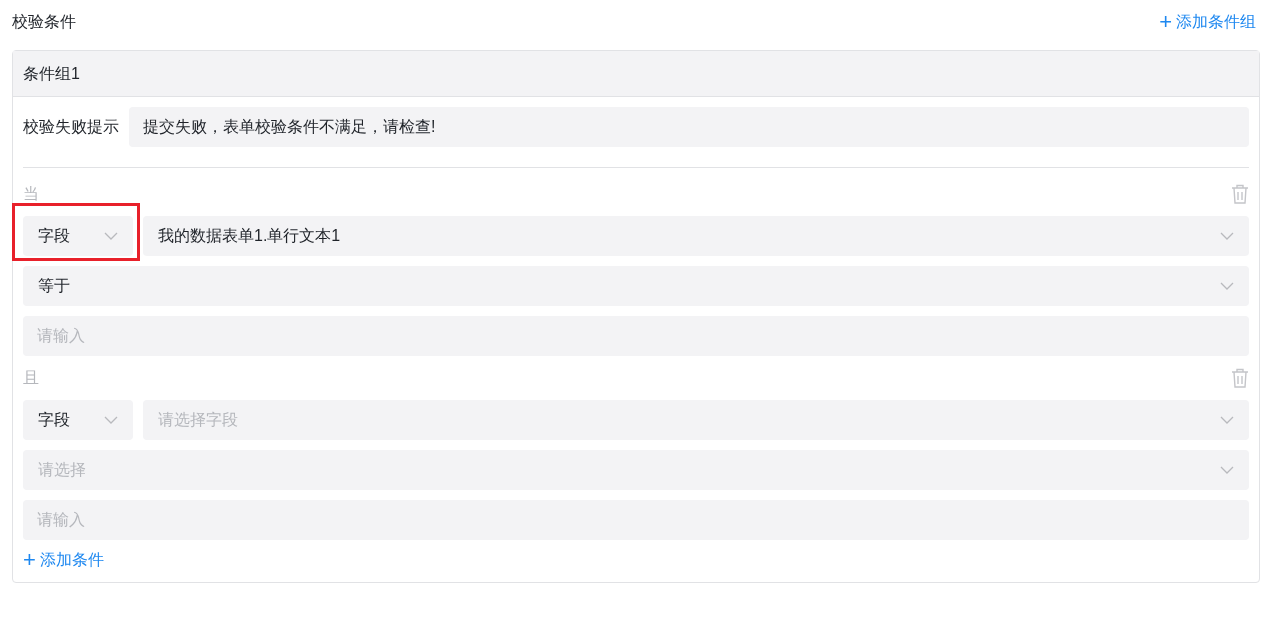 The image size is (1272, 628). What do you see at coordinates (31, 378) in the screenshot?
I see `connector-label: 且` at bounding box center [31, 378].